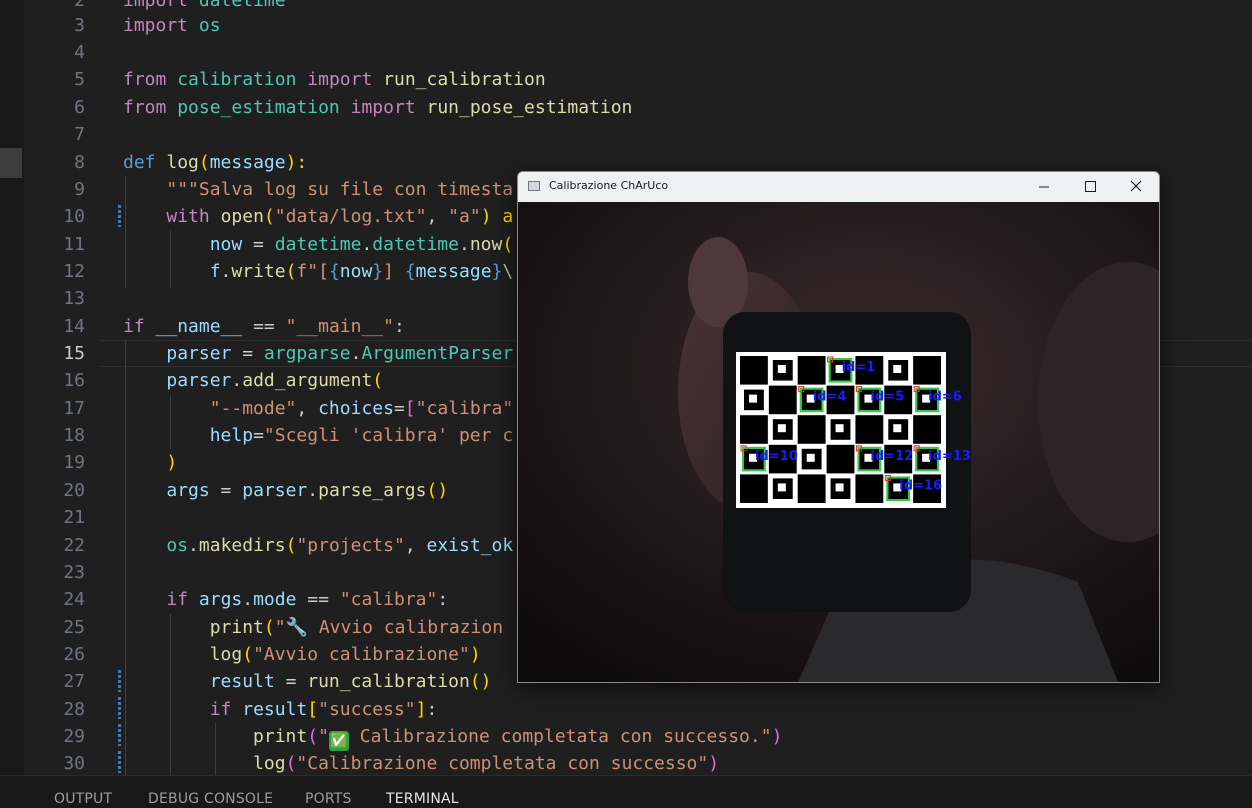 The height and width of the screenshot is (808, 1252). Describe the element at coordinates (275, 380) in the screenshot. I see `code-line: parser.add_argument(` at that location.